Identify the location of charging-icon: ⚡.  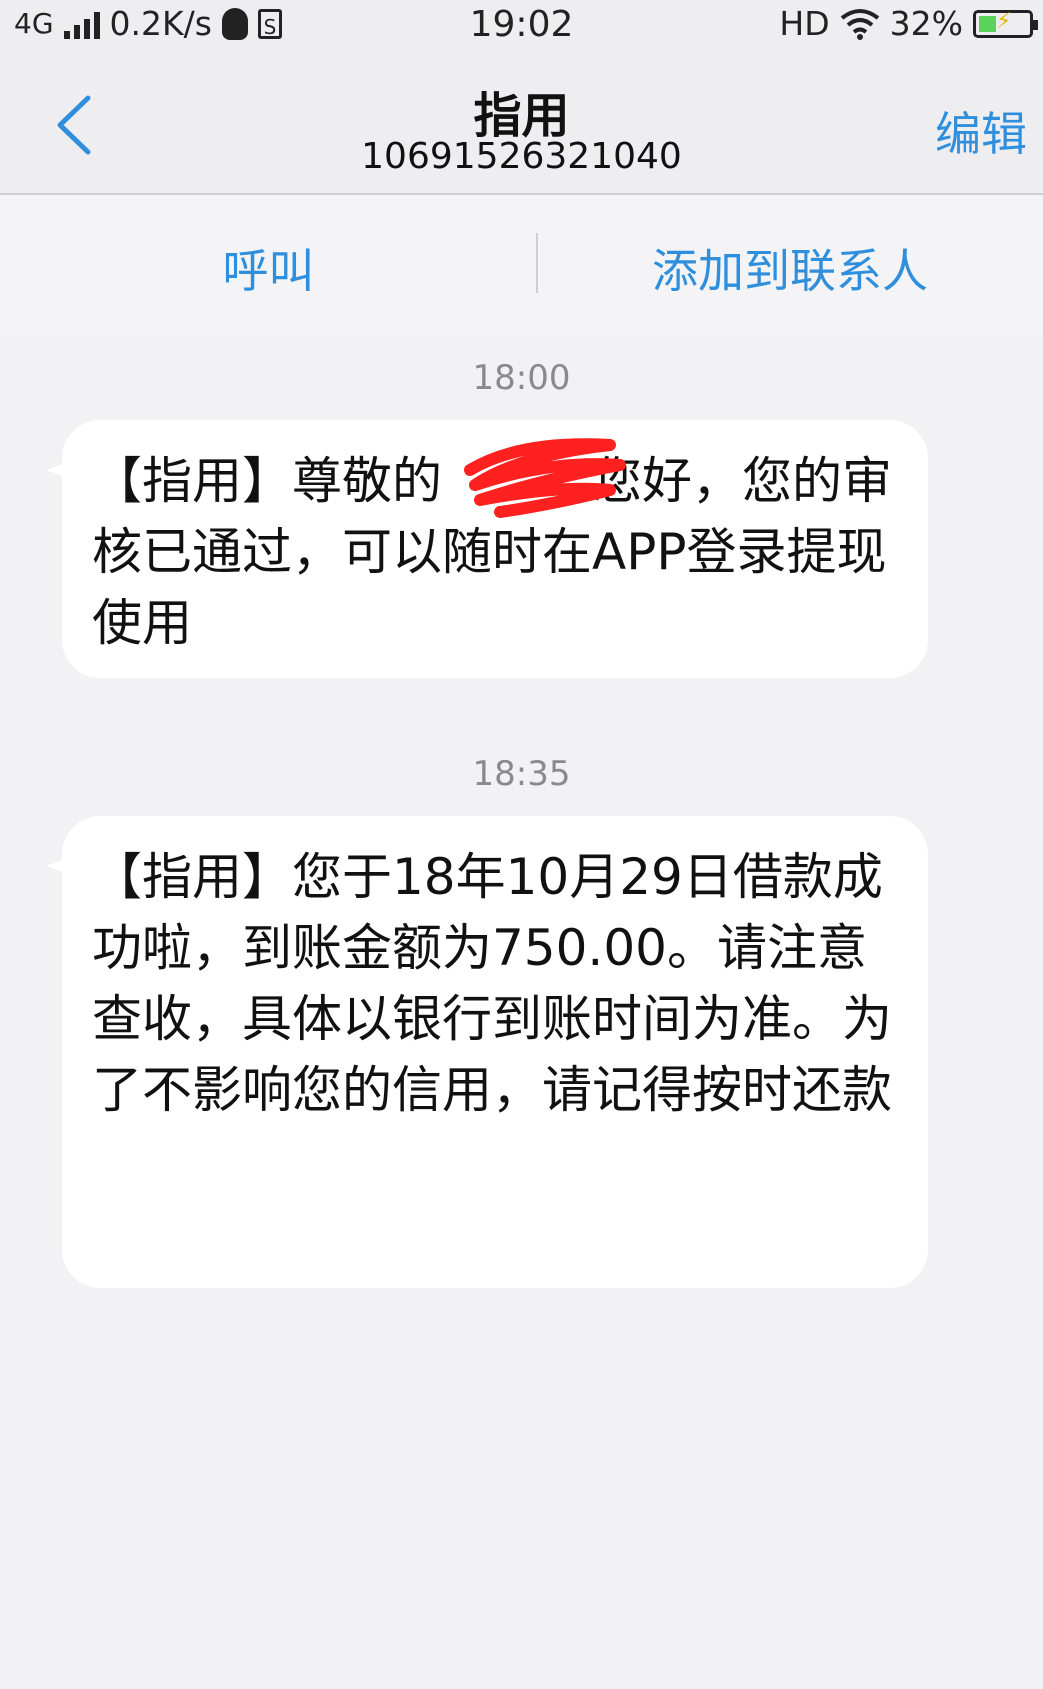
(1004, 21).